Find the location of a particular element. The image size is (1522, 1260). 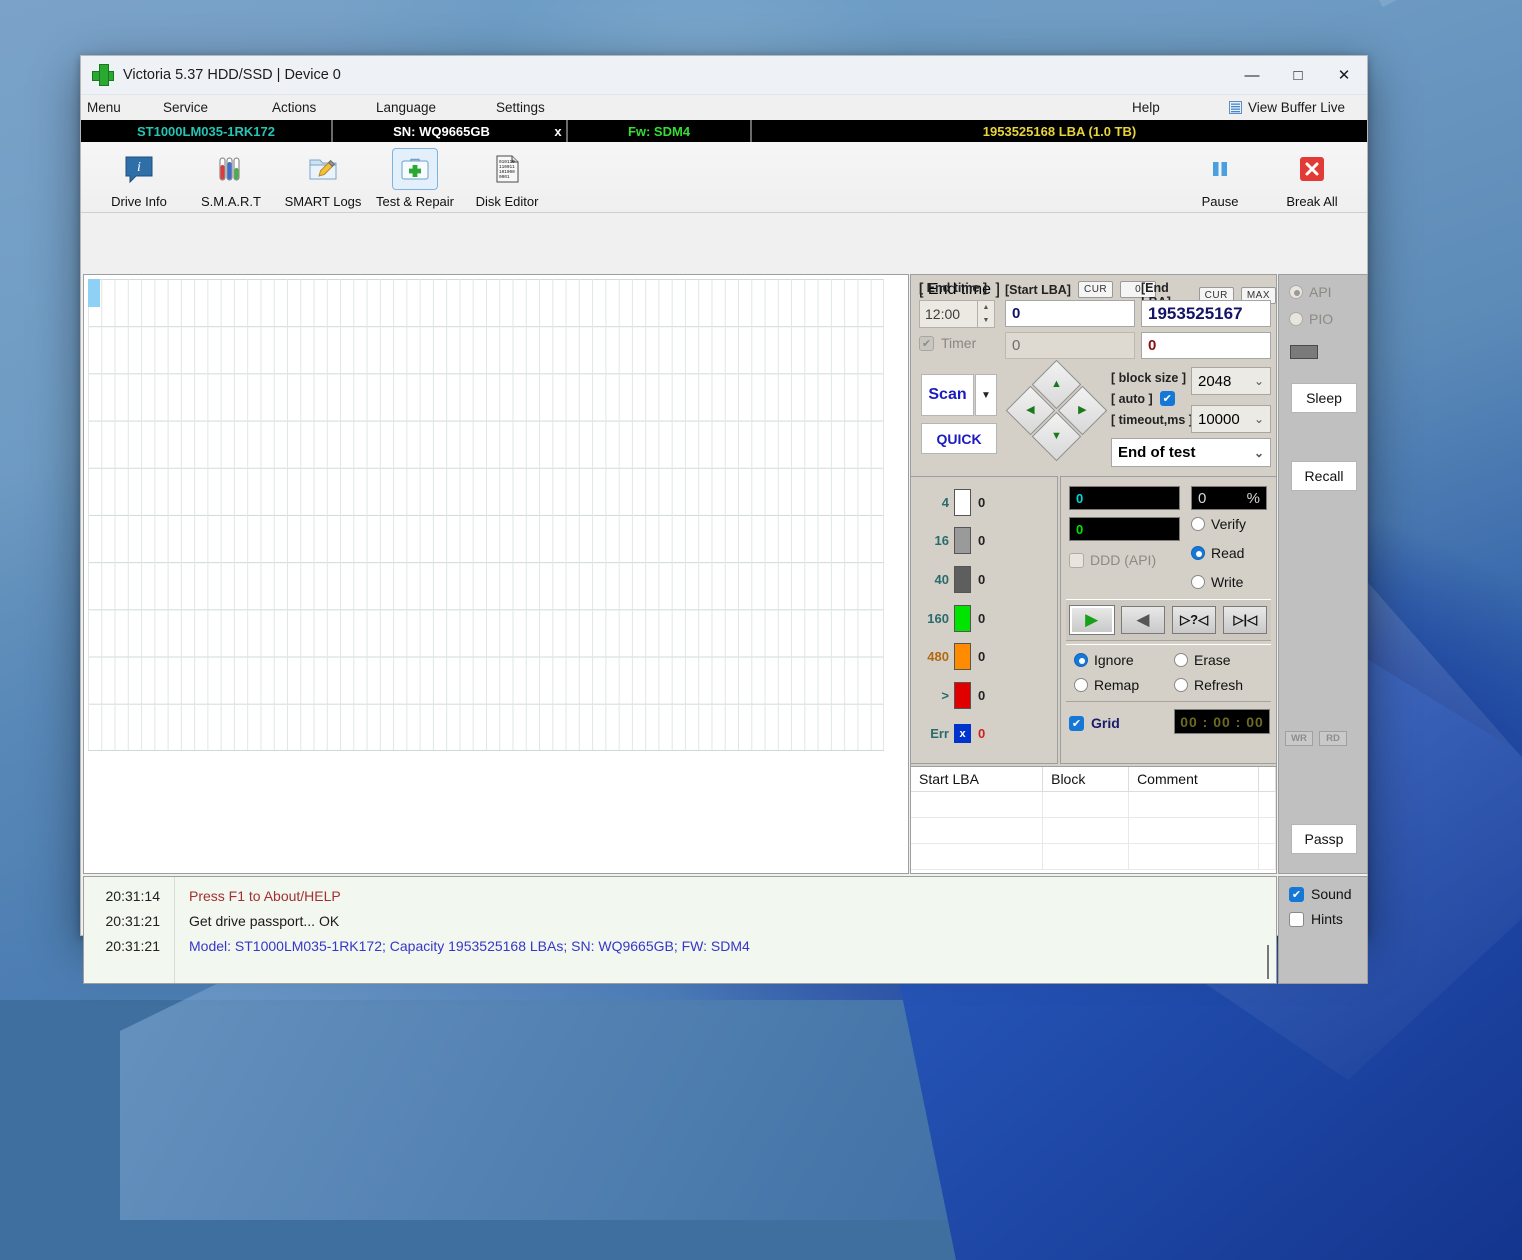

maximize-button: □ is located at coordinates (1298, 75).